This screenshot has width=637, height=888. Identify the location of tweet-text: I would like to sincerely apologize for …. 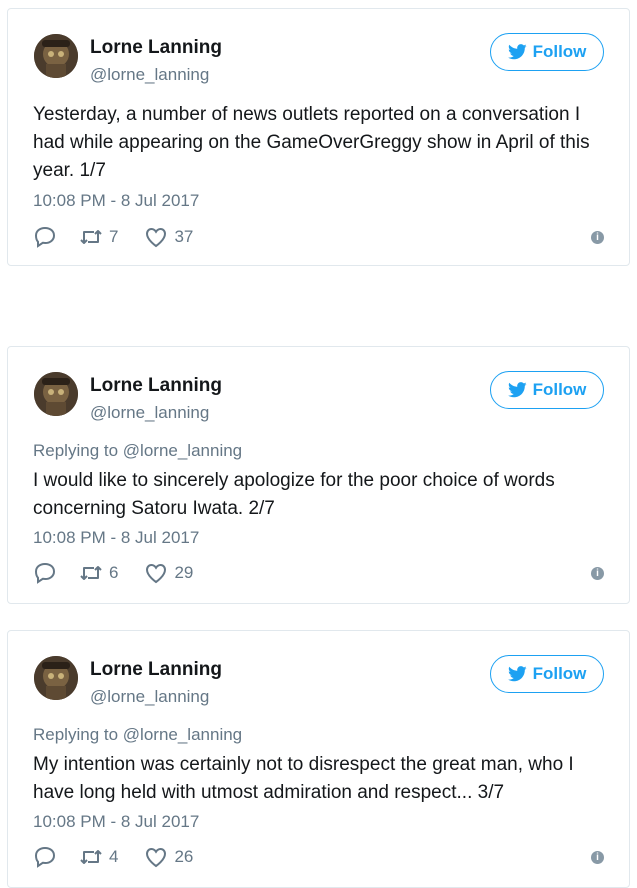
(294, 494).